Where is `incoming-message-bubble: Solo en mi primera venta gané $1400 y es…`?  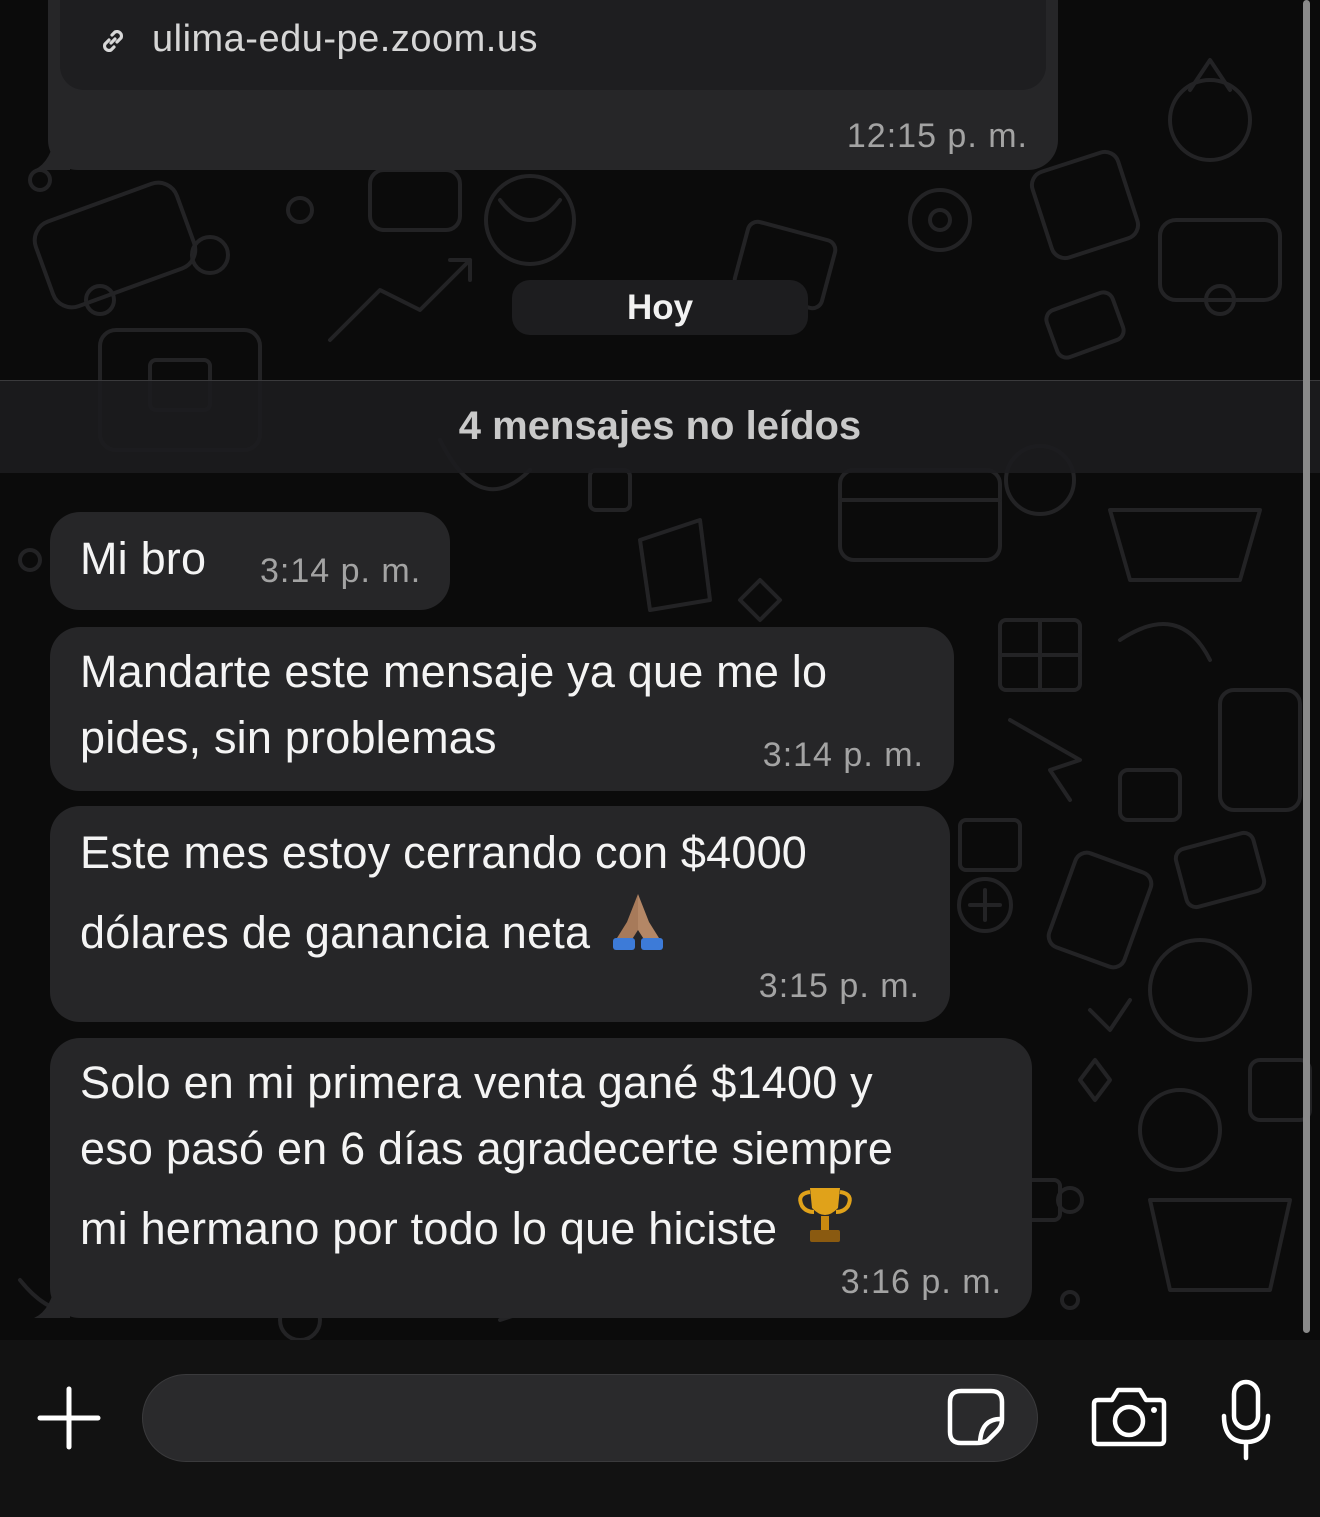 incoming-message-bubble: Solo en mi primera venta gané $1400 y es… is located at coordinates (541, 1178).